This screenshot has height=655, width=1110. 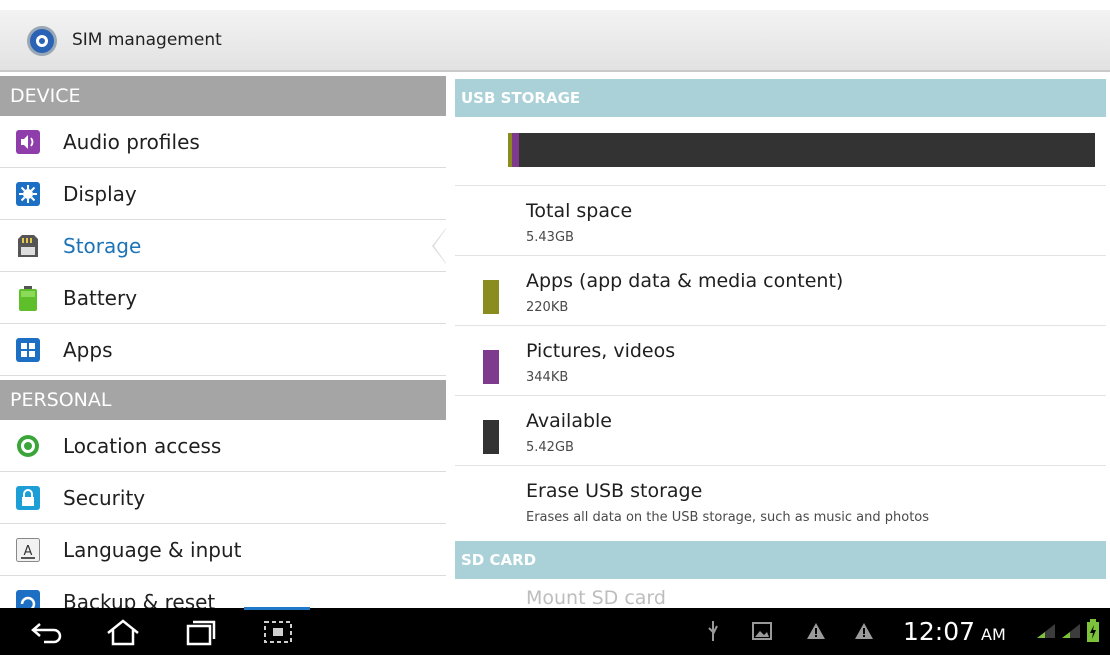 What do you see at coordinates (102, 246) in the screenshot?
I see `sidebar-item-label: Storage` at bounding box center [102, 246].